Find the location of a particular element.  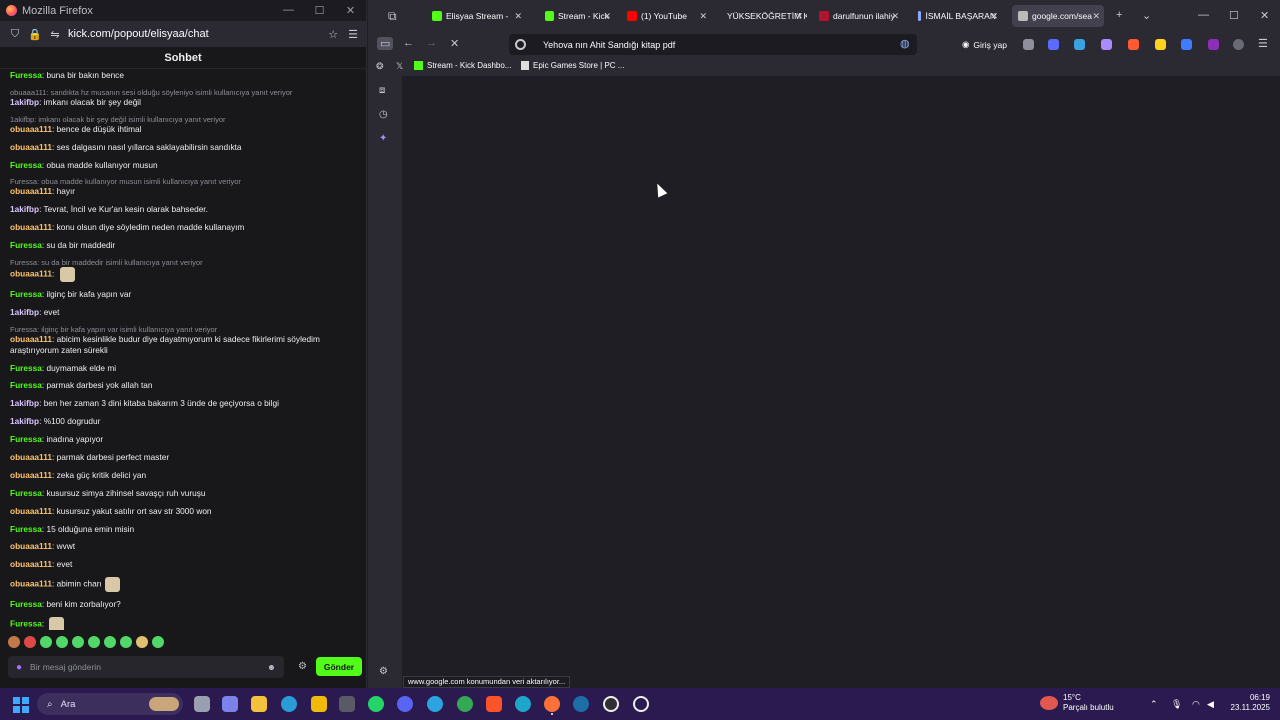

browser-tab: google.com/sea ✕ is located at coordinates (1058, 16).